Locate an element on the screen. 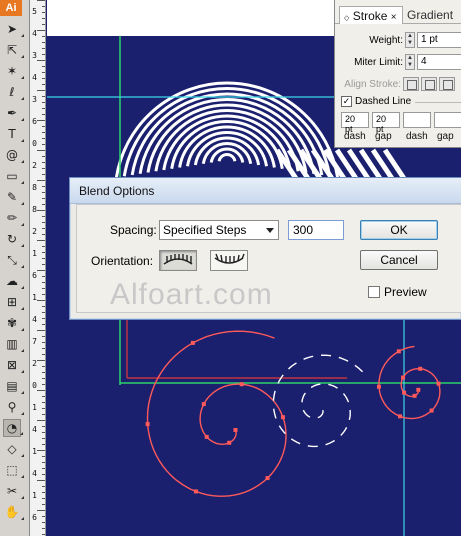  spiral-tool-icon: @ is located at coordinates (13, 155).